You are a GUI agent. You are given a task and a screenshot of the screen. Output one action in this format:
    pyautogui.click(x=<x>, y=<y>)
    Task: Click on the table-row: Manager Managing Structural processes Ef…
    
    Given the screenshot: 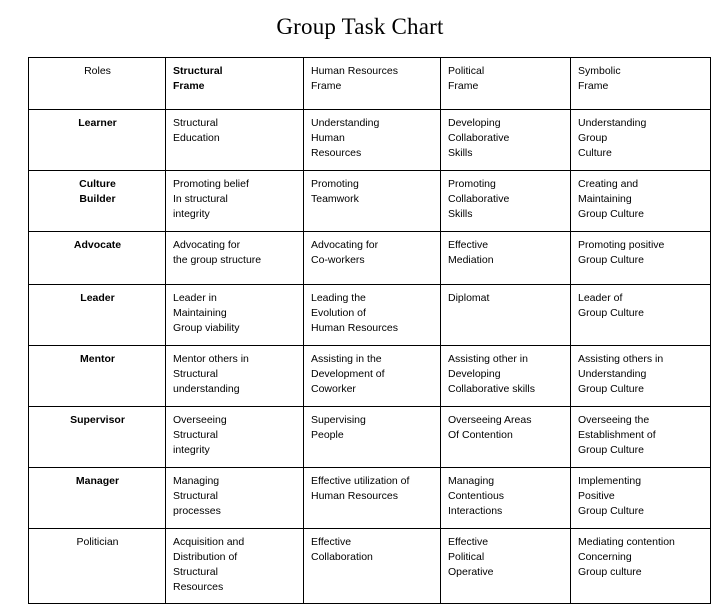 What is the action you would take?
    pyautogui.click(x=369, y=498)
    